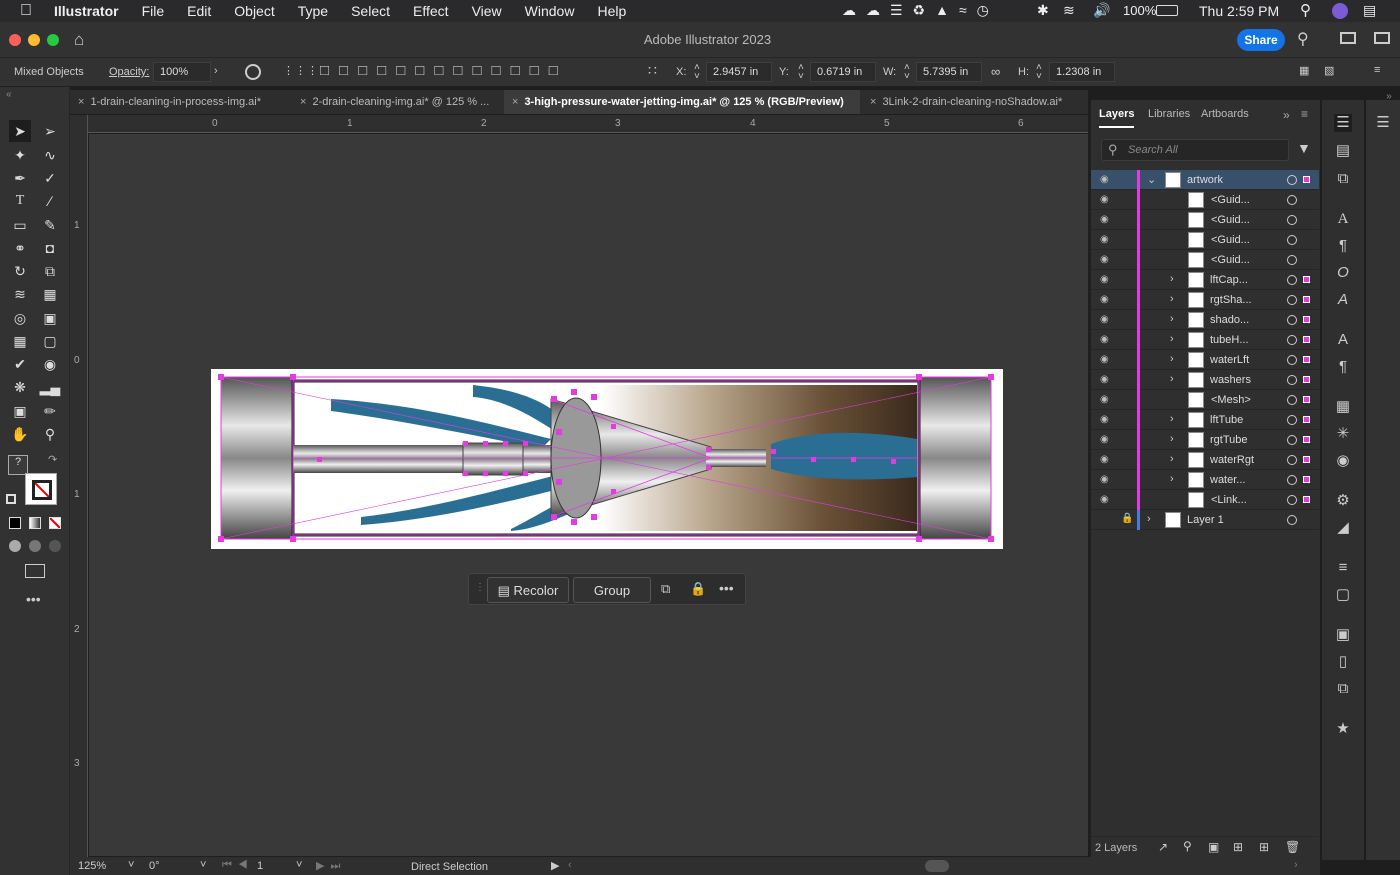 Image resolution: width=1400 pixels, height=875 pixels. Describe the element at coordinates (555, 865) in the screenshot. I see `status-arrow-icon: ▶` at that location.